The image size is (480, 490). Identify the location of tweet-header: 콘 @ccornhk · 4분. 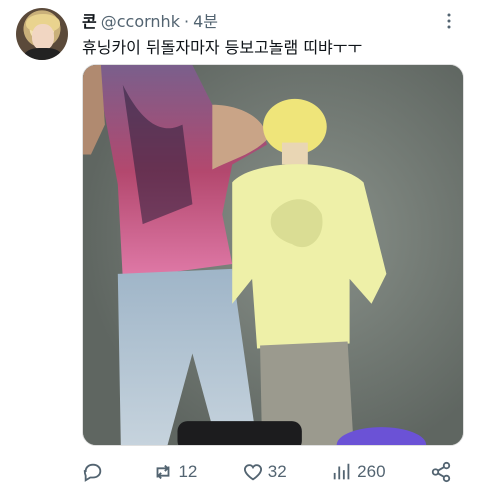
(150, 19).